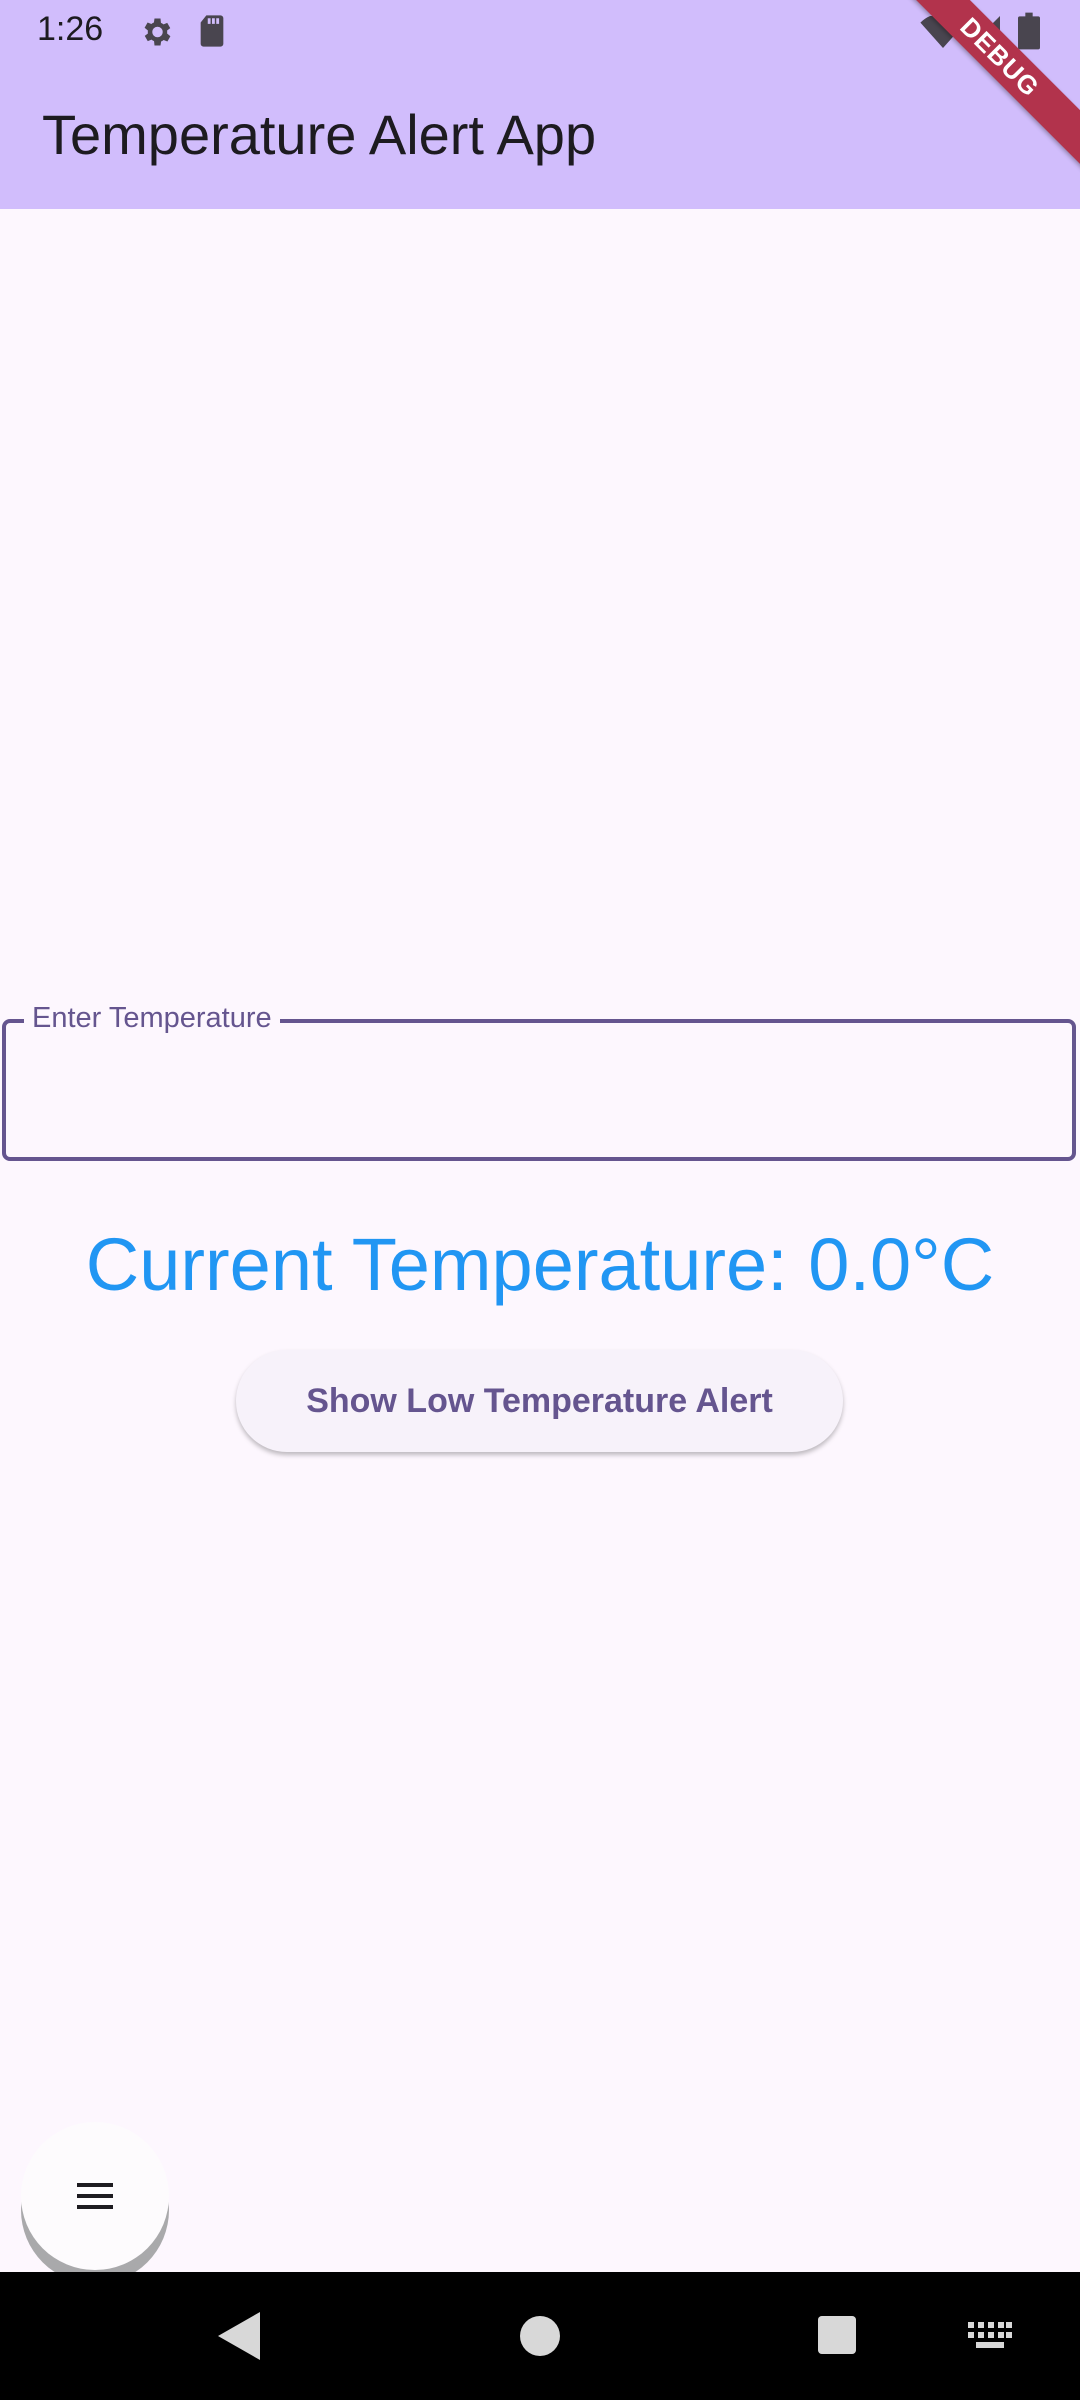 The height and width of the screenshot is (2400, 1080). What do you see at coordinates (990, 2338) in the screenshot?
I see `keyboard-icon` at bounding box center [990, 2338].